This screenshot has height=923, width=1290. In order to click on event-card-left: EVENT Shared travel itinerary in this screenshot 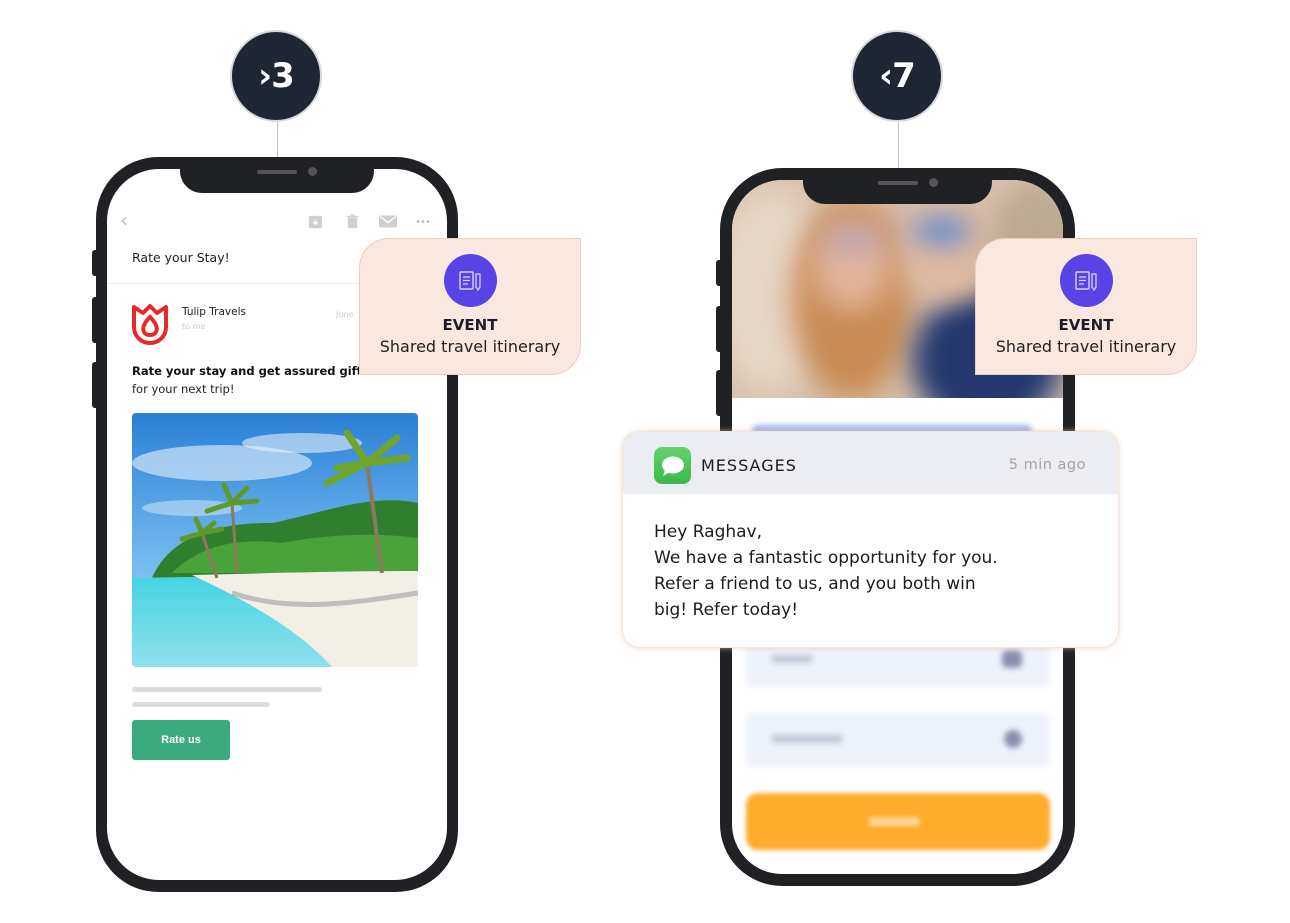, I will do `click(470, 306)`.